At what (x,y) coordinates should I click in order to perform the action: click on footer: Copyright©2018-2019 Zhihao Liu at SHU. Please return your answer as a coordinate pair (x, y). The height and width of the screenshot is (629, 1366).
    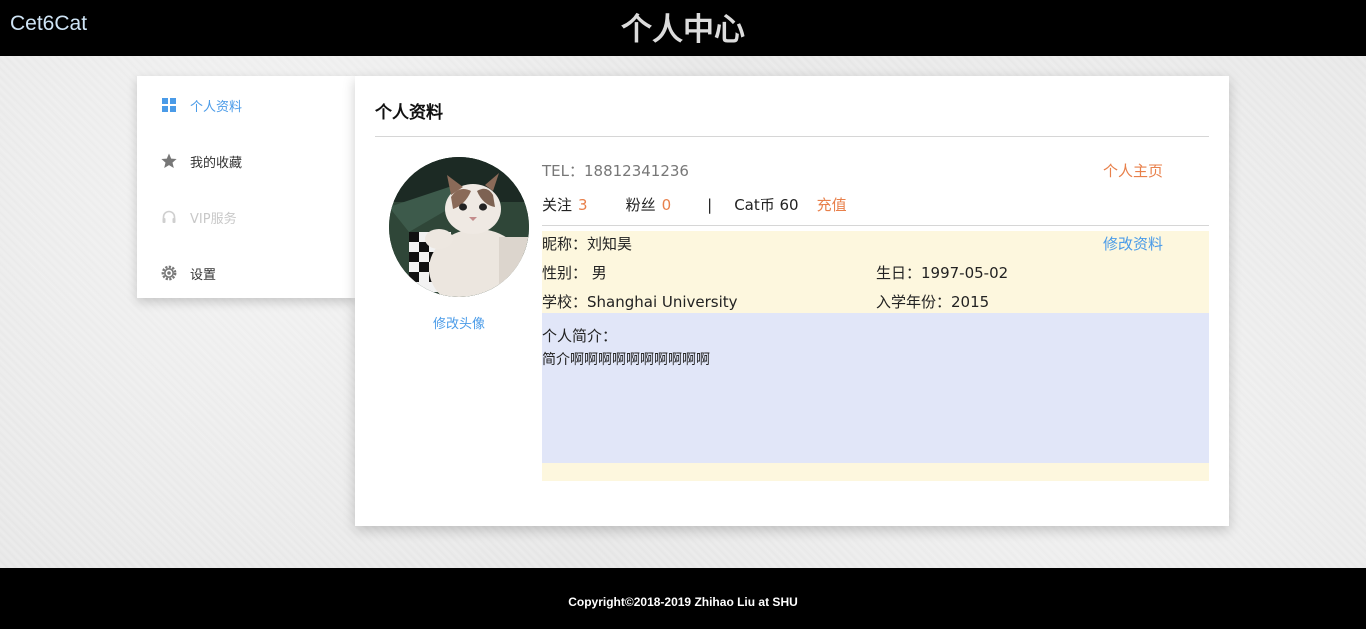
    Looking at the image, I should click on (683, 598).